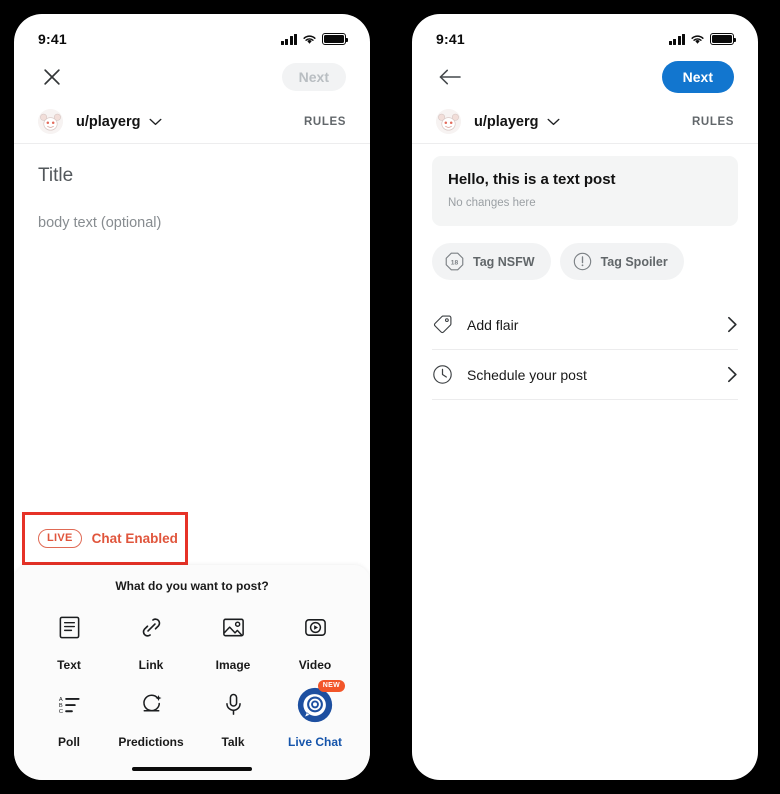 The height and width of the screenshot is (794, 780). What do you see at coordinates (69, 628) in the screenshot?
I see `text-post-icon` at bounding box center [69, 628].